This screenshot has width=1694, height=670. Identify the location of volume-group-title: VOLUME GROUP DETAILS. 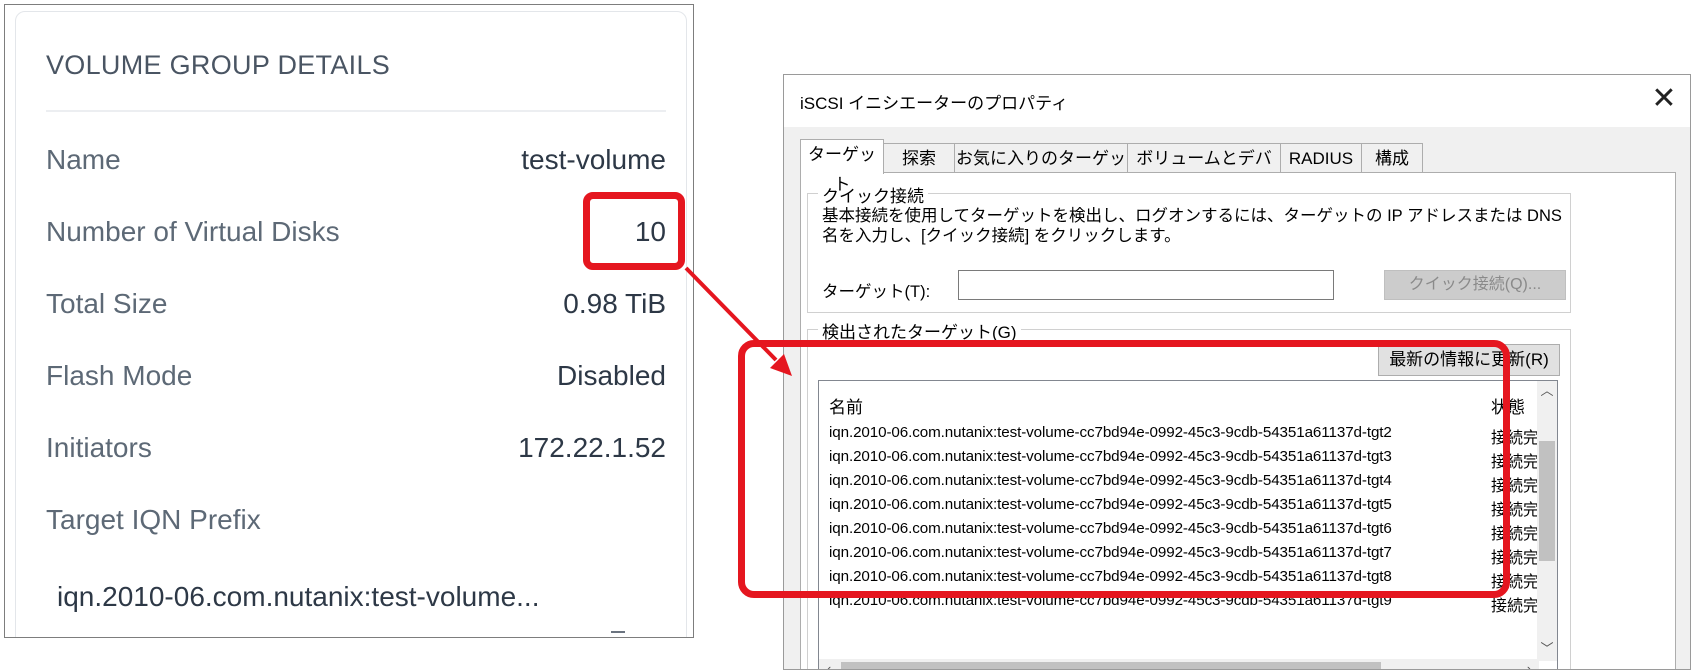
(218, 65).